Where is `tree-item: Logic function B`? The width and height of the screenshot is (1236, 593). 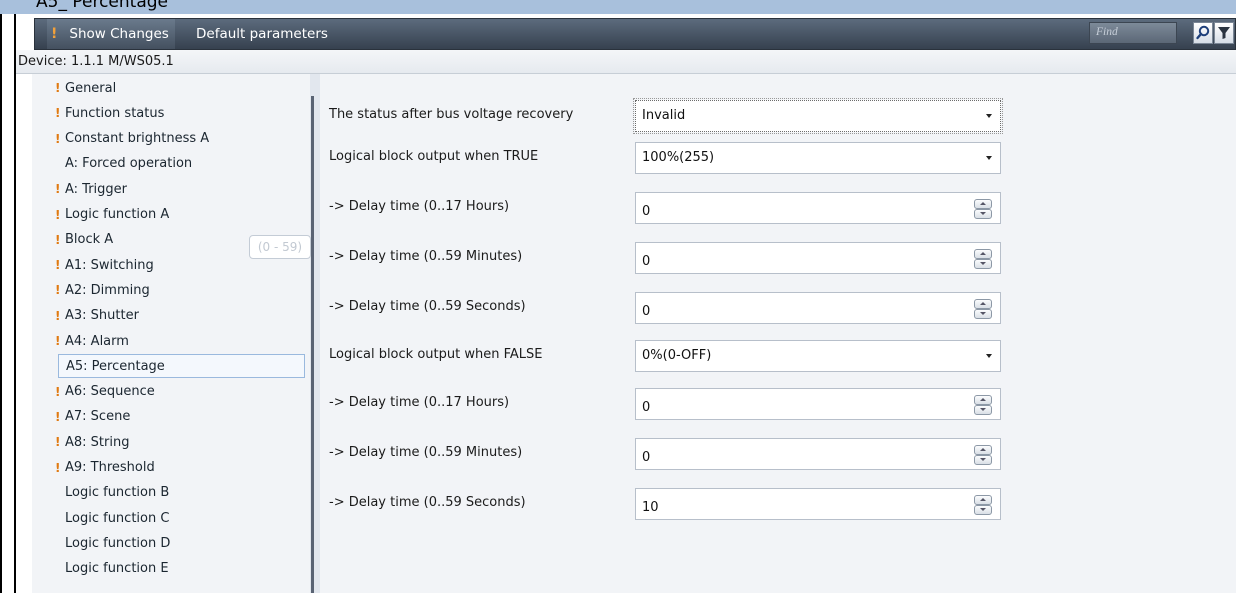
tree-item: Logic function B is located at coordinates (168, 493).